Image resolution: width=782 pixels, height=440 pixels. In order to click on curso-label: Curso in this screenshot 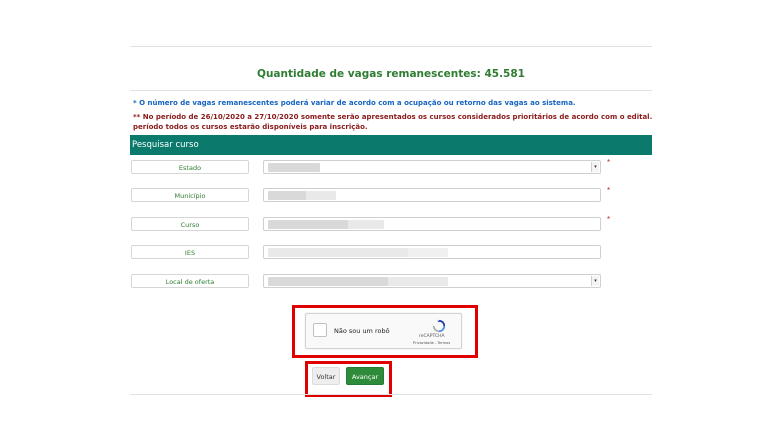, I will do `click(190, 224)`.